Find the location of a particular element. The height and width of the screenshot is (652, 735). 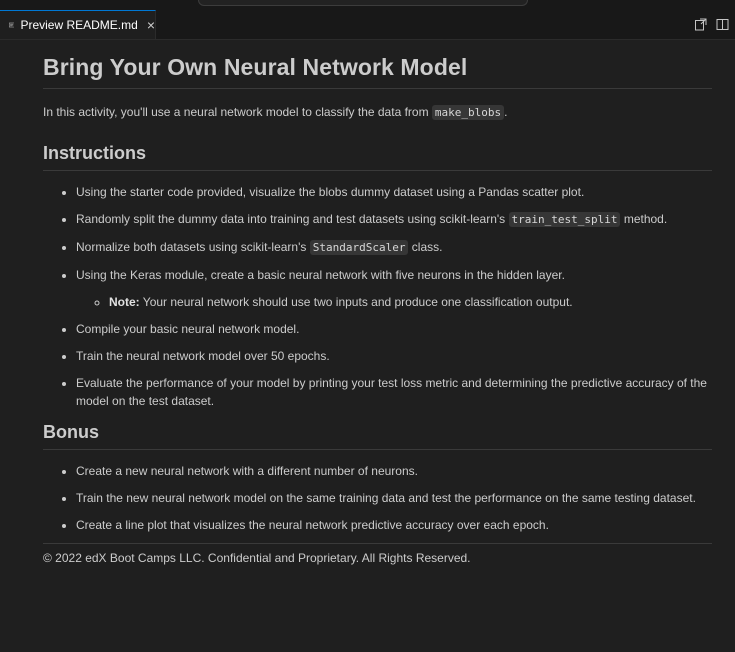

note-label: Note: is located at coordinates (124, 302).